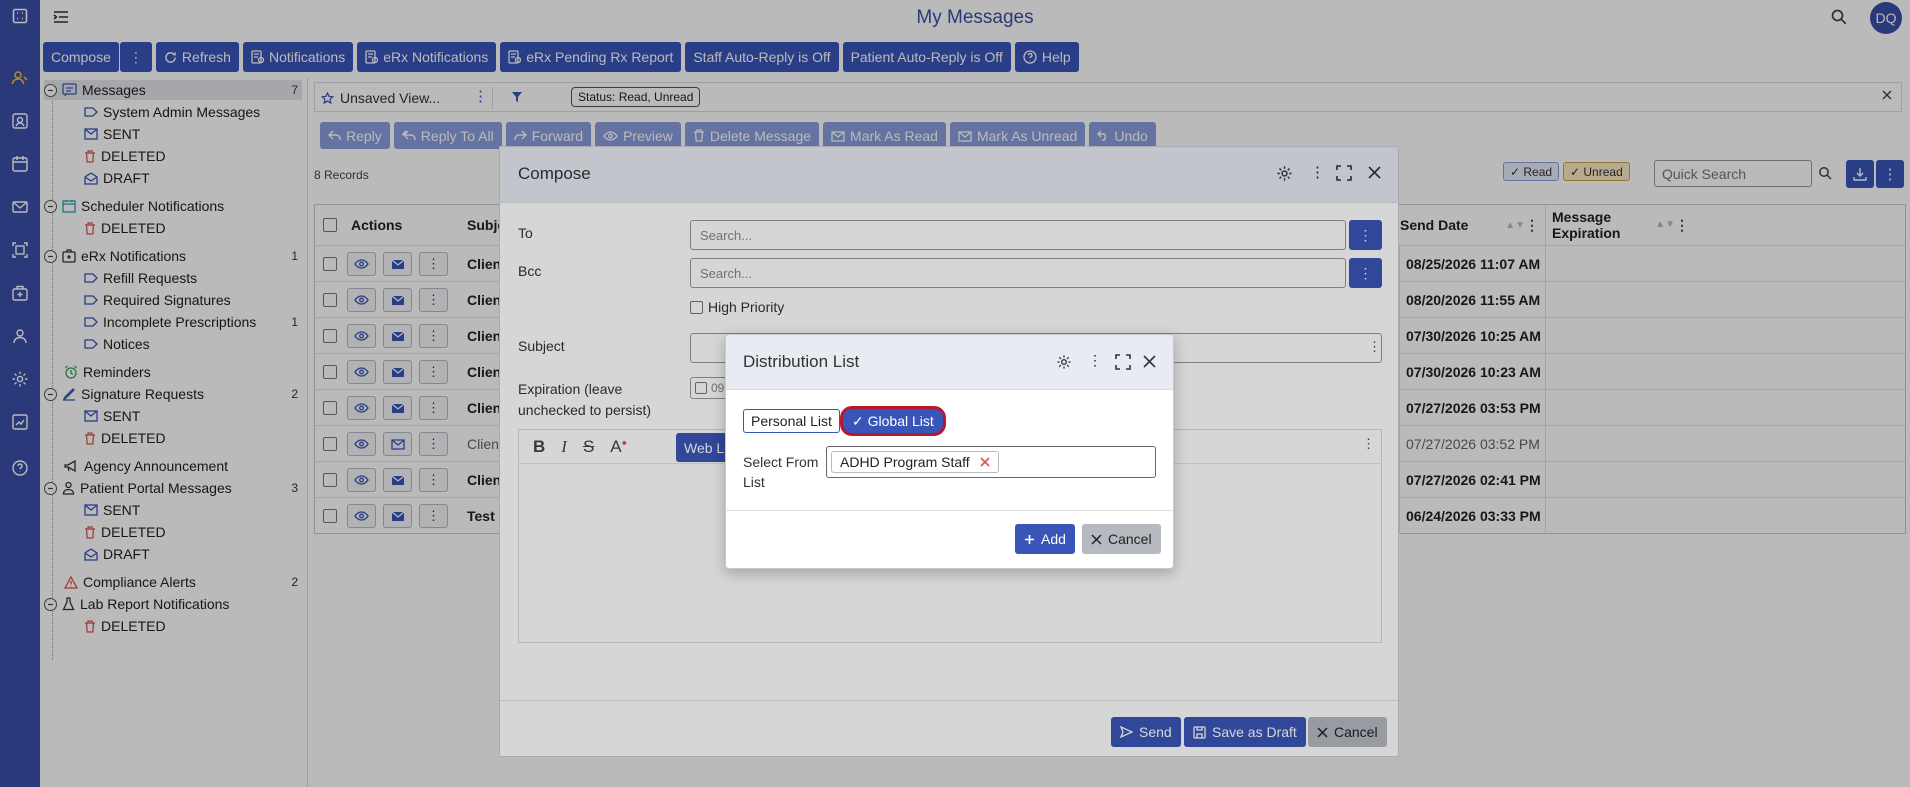  What do you see at coordinates (985, 462) in the screenshot?
I see `remove-tag-icon` at bounding box center [985, 462].